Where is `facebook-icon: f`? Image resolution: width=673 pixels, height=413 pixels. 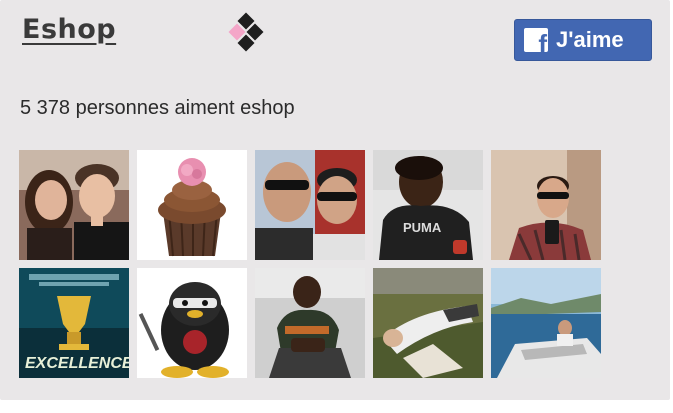
facebook-icon: f is located at coordinates (536, 40).